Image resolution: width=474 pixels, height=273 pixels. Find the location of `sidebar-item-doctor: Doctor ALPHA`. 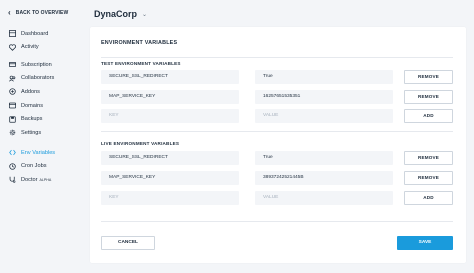

sidebar-item-doctor: Doctor ALPHA is located at coordinates (31, 180).